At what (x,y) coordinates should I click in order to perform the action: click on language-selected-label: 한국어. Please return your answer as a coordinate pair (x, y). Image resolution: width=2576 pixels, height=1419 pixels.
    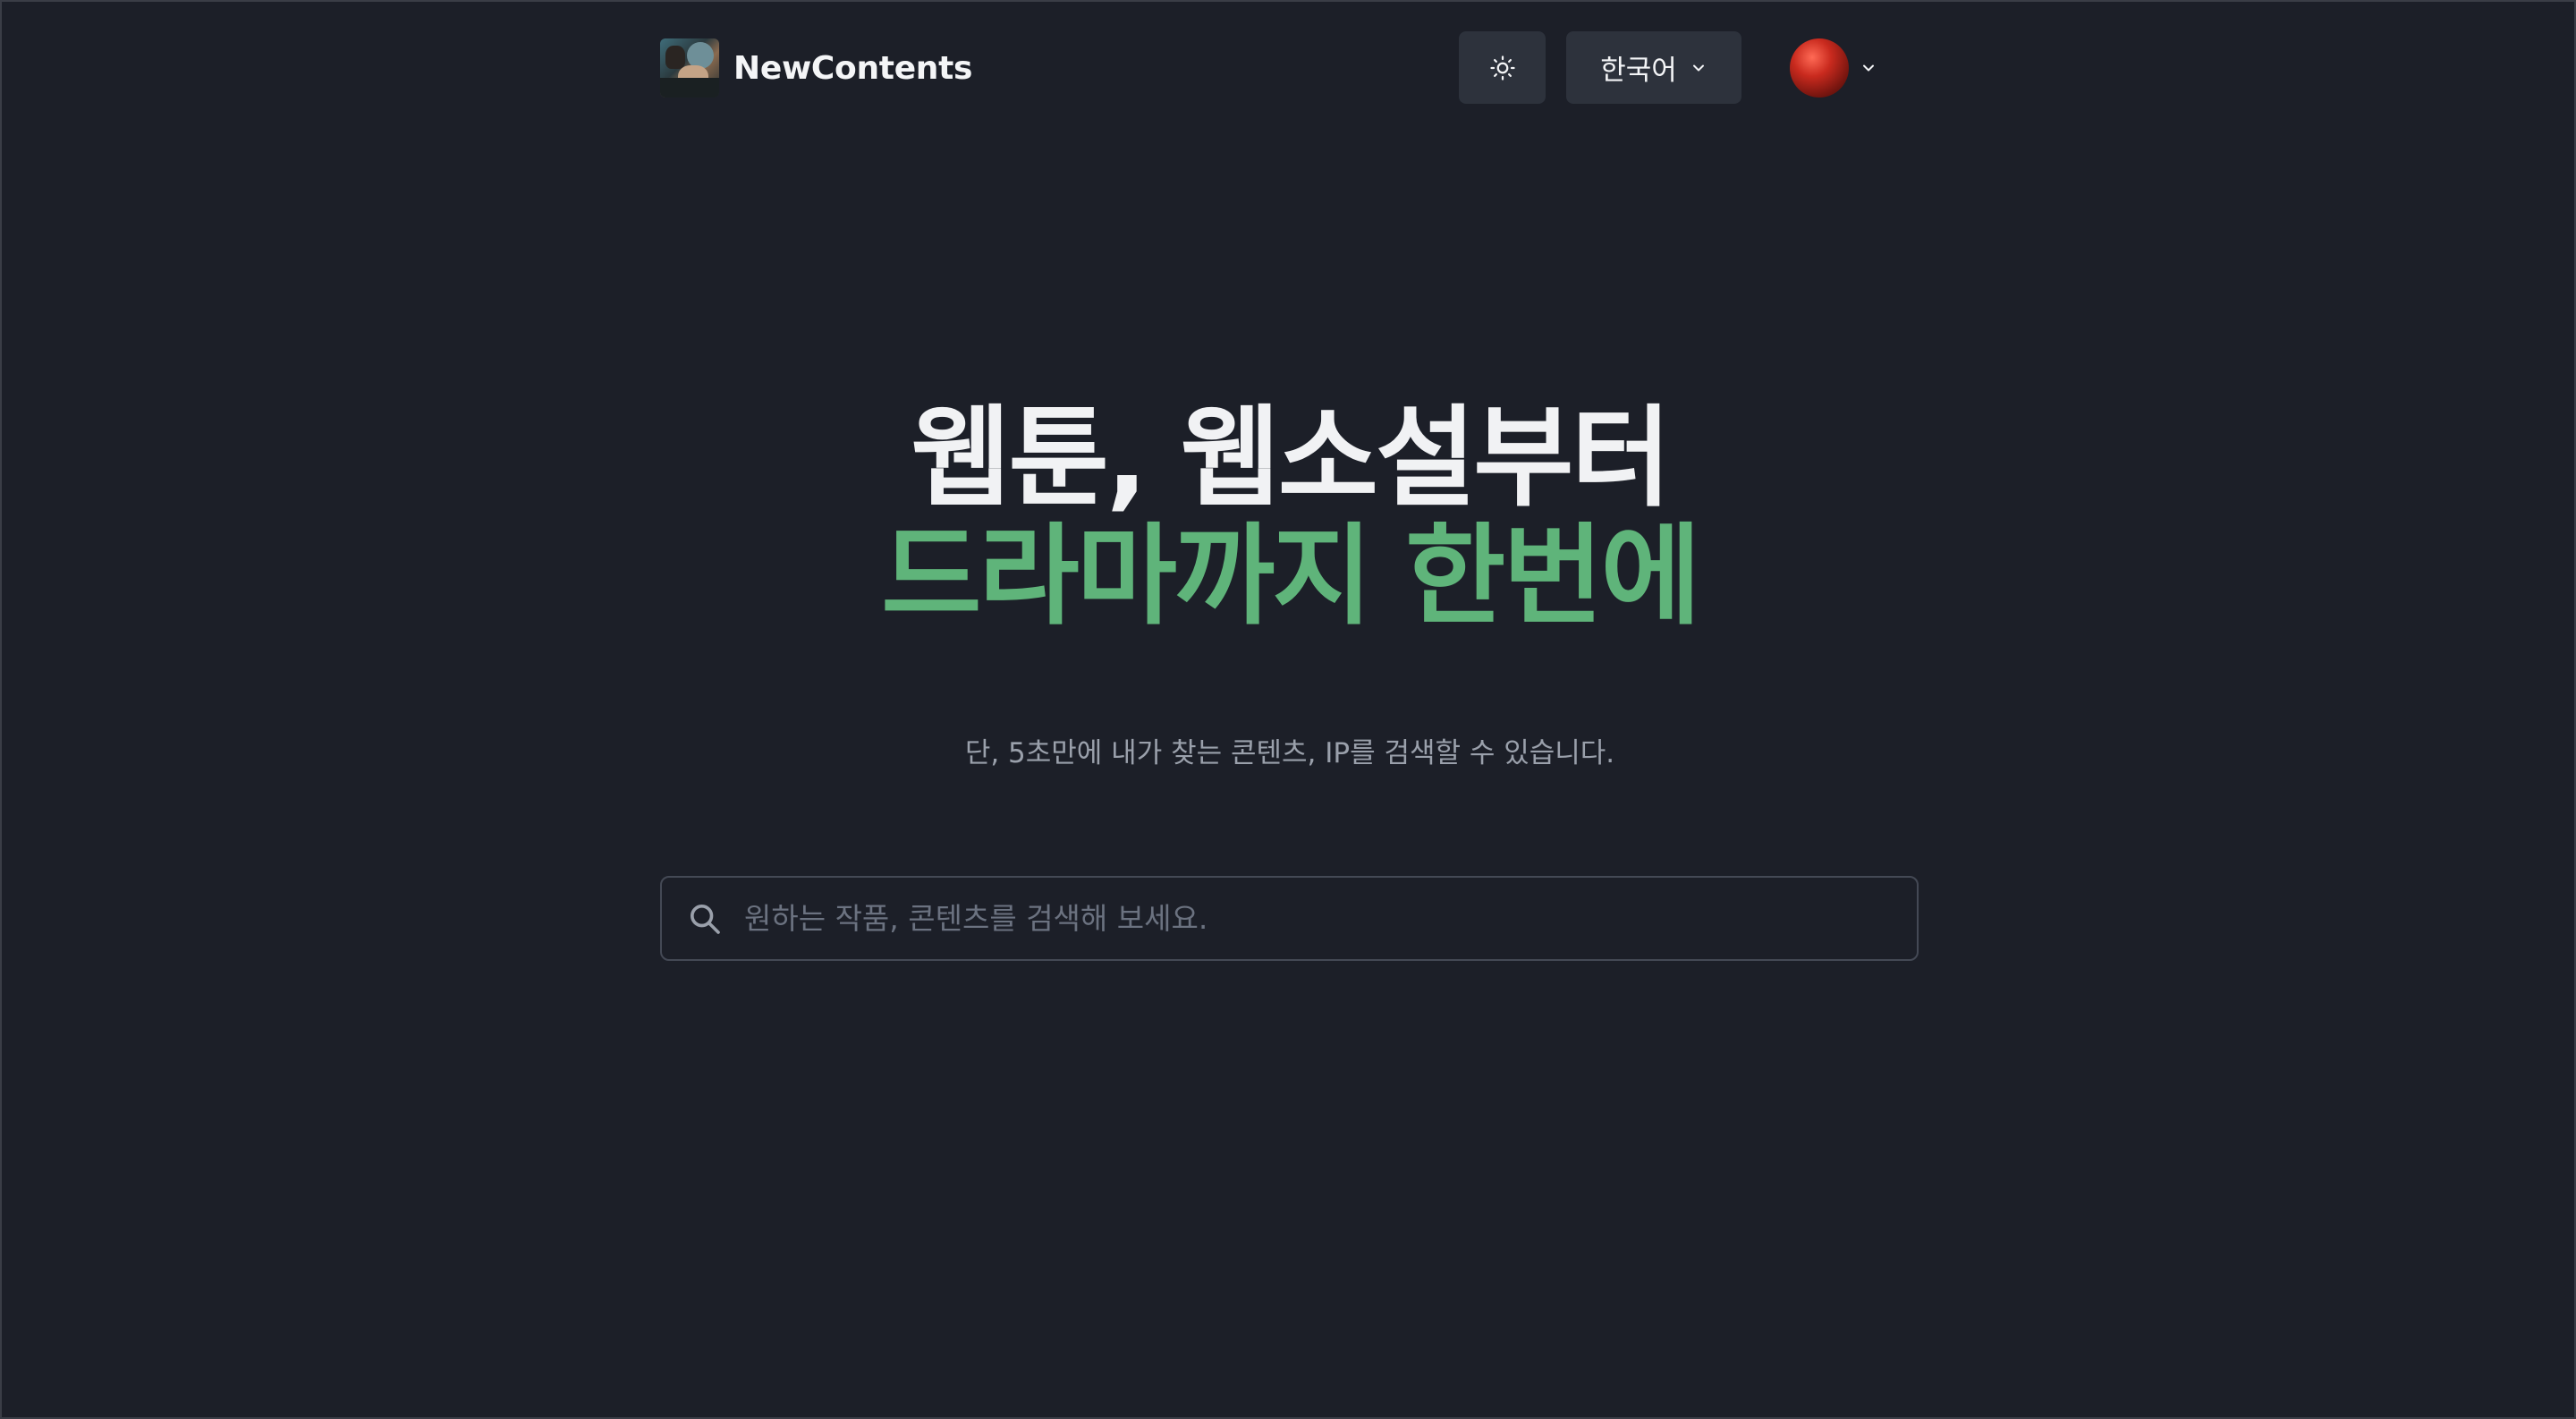
    Looking at the image, I should click on (1638, 71).